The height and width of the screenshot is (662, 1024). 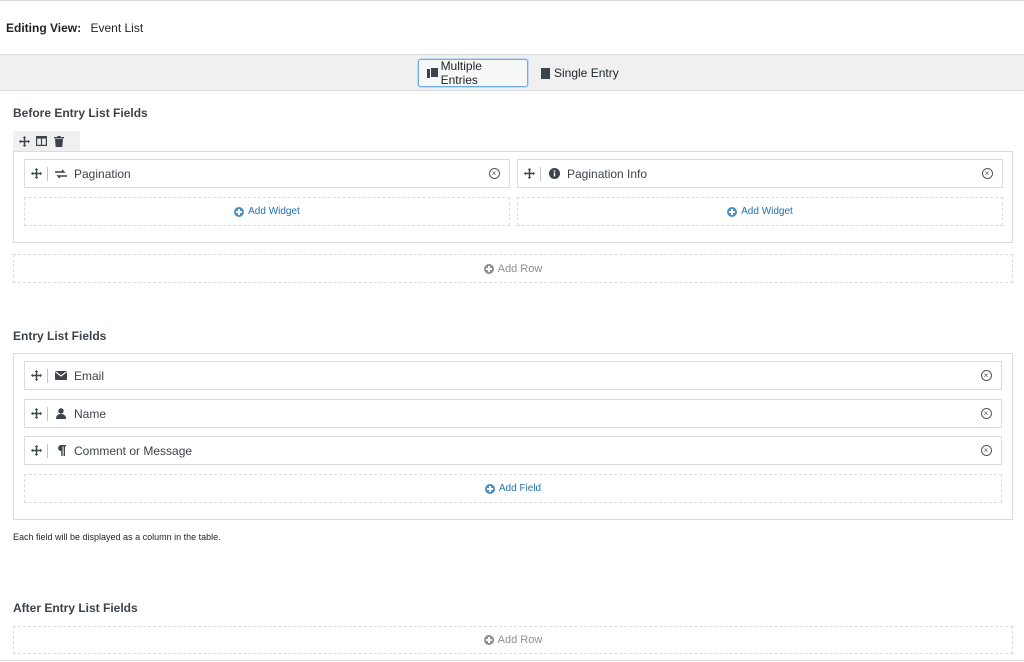 What do you see at coordinates (61, 413) in the screenshot?
I see `user-icon` at bounding box center [61, 413].